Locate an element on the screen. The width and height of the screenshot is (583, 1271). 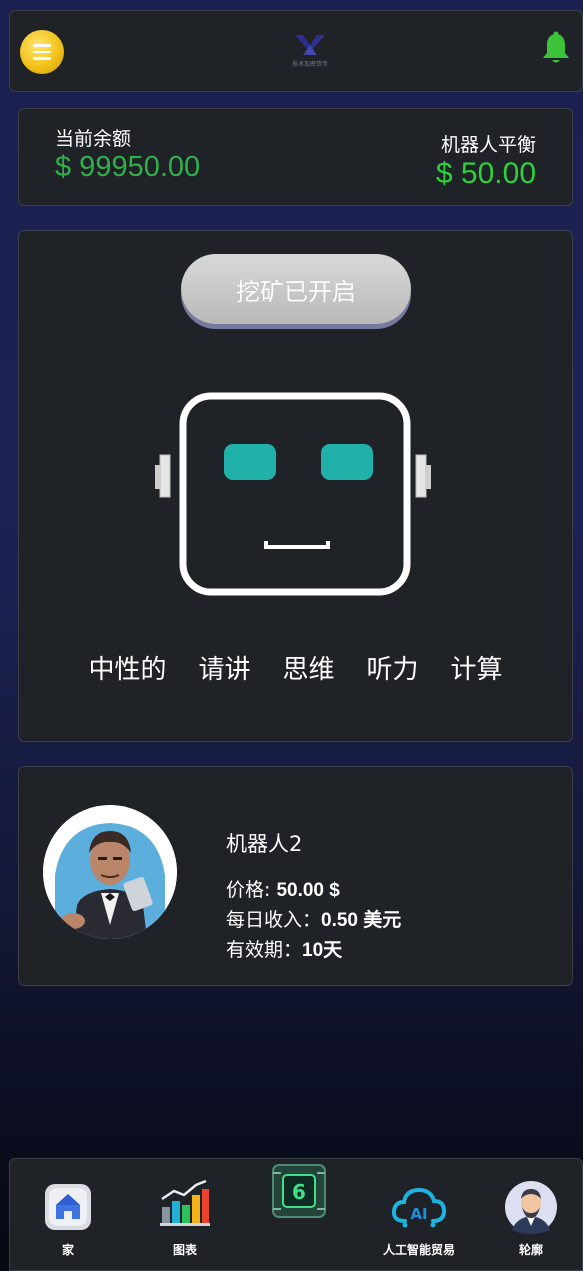
robot-avatar is located at coordinates (110, 872).